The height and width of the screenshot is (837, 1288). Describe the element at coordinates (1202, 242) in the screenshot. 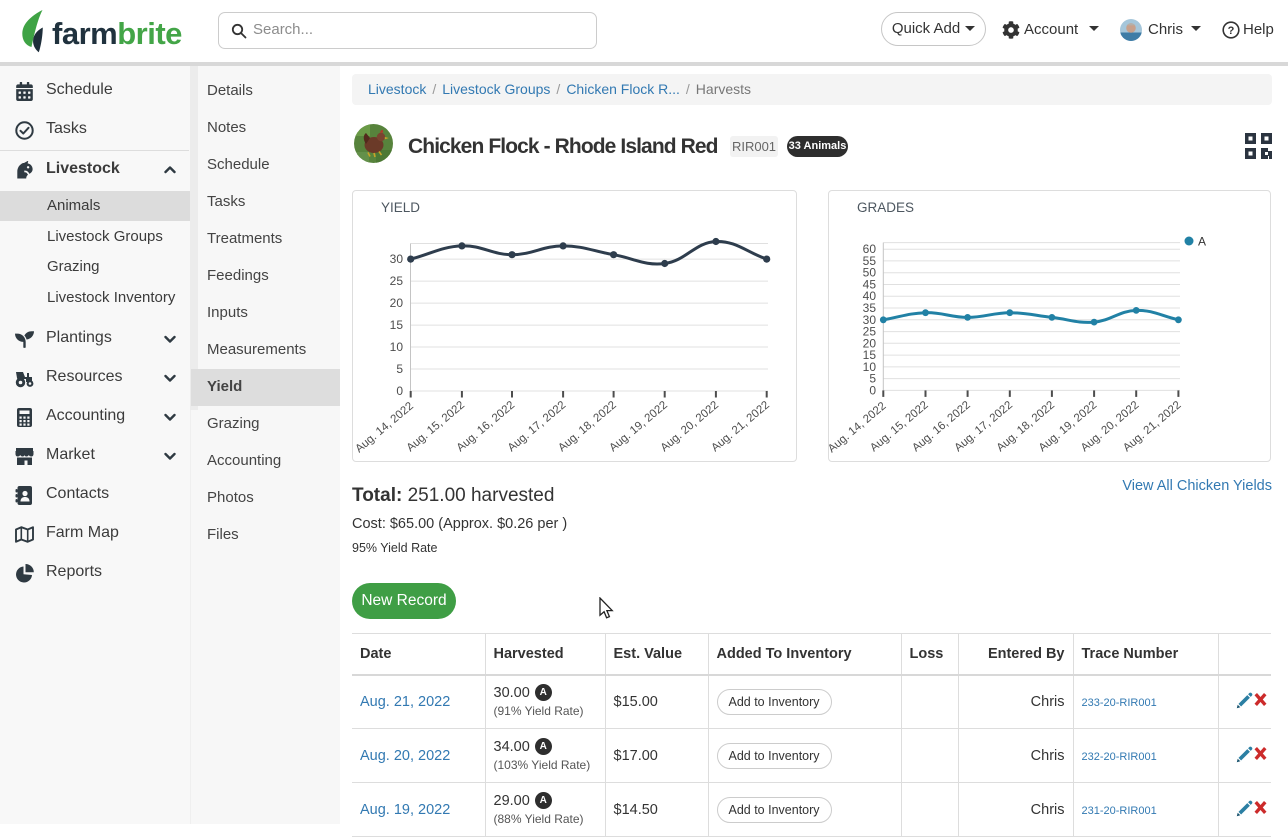

I see `svg-text: A` at that location.